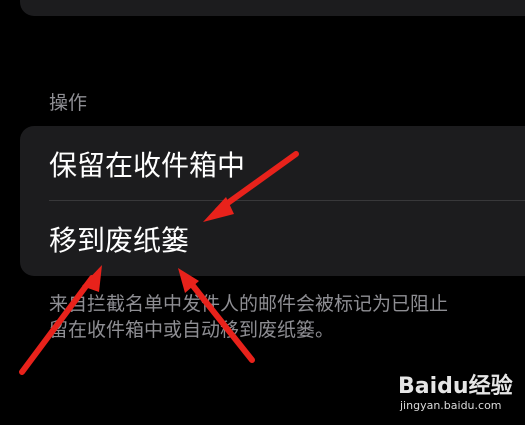 The height and width of the screenshot is (425, 525). Describe the element at coordinates (451, 405) in the screenshot. I see `watermark-url: jingyan.baidu.com` at that location.